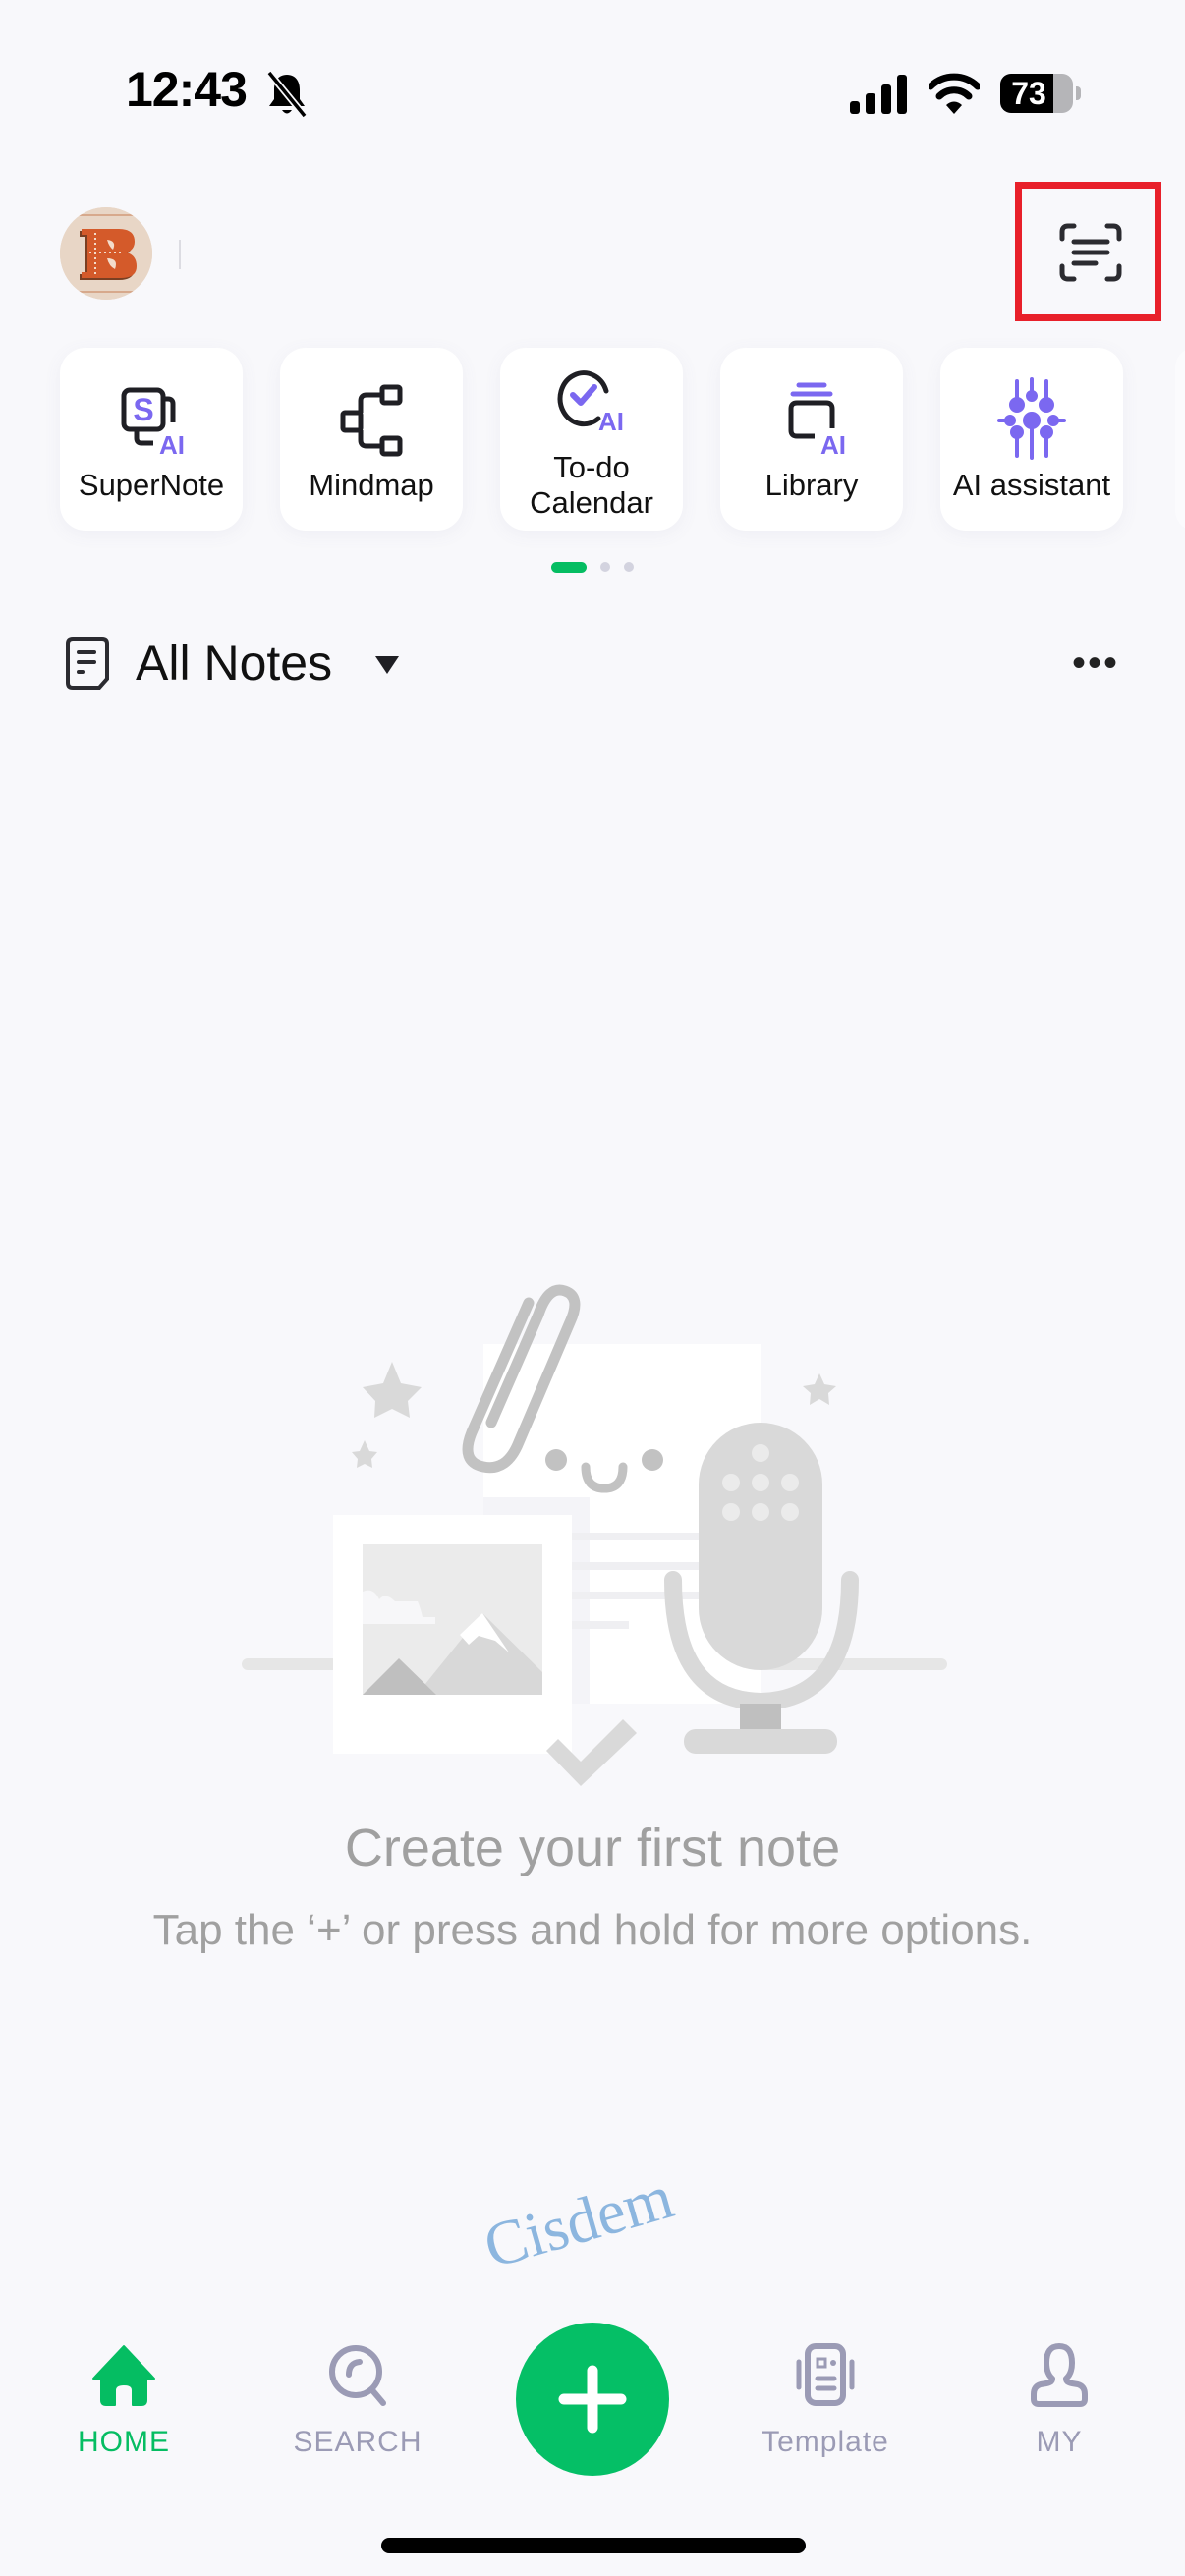  I want to click on supernote-ai-icon: S AI, so click(153, 423).